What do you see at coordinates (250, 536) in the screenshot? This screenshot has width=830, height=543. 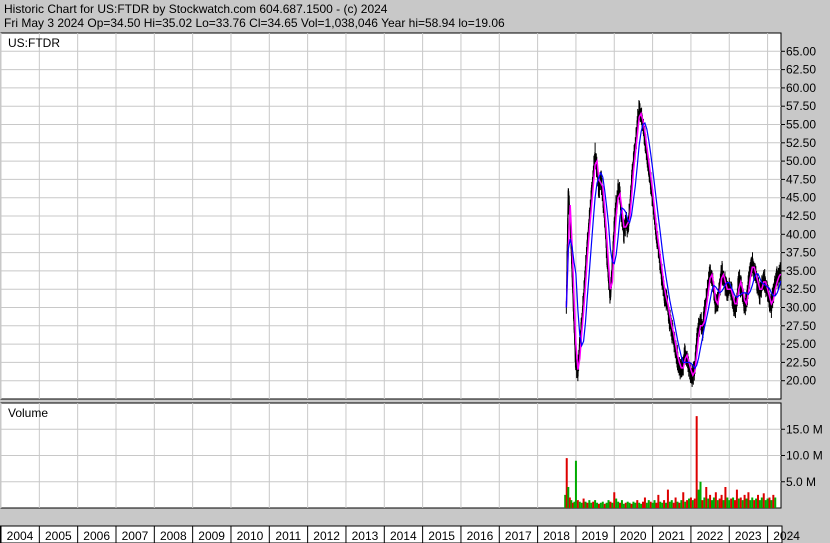 I see `x-tick-label: 2010` at bounding box center [250, 536].